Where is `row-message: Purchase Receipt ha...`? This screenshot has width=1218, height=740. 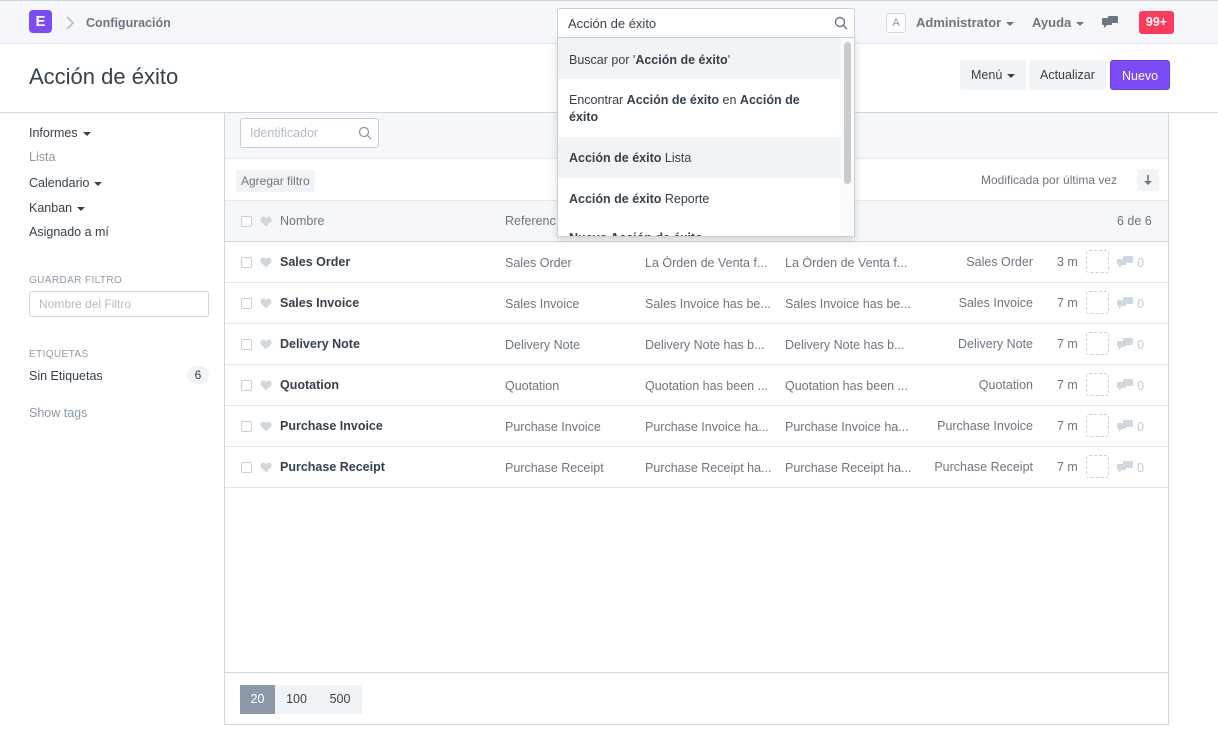
row-message: Purchase Receipt ha... is located at coordinates (708, 468).